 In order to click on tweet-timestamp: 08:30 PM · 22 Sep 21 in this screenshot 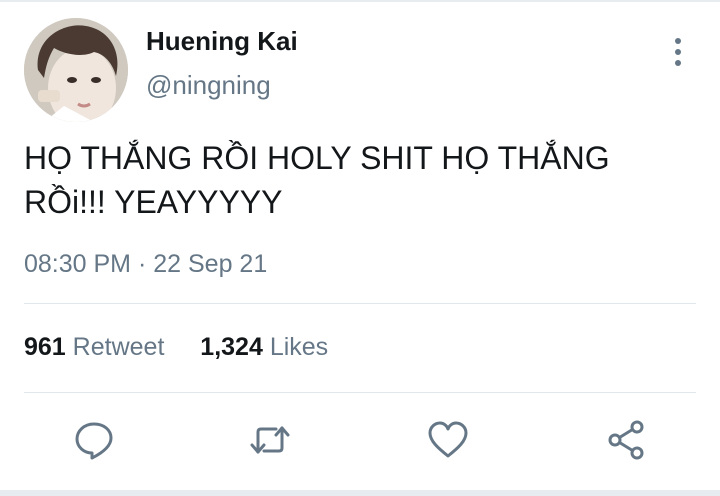, I will do `click(145, 264)`.